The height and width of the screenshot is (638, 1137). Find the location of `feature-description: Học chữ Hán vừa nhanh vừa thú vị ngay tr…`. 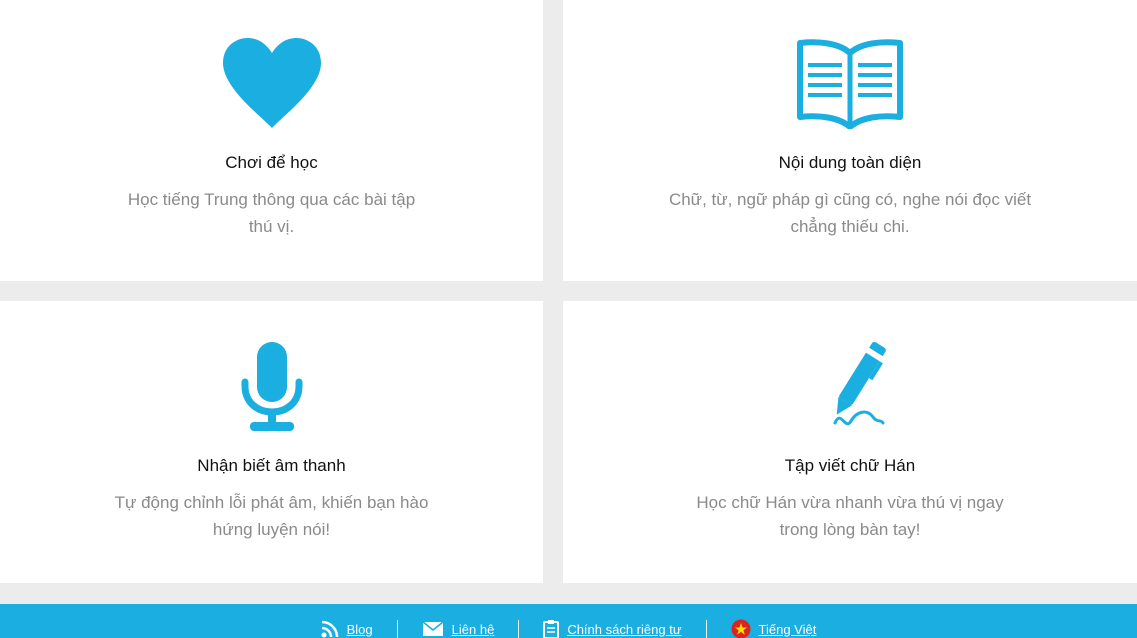

feature-description: Học chữ Hán vừa nhanh vừa thú vị ngay tr… is located at coordinates (850, 516).